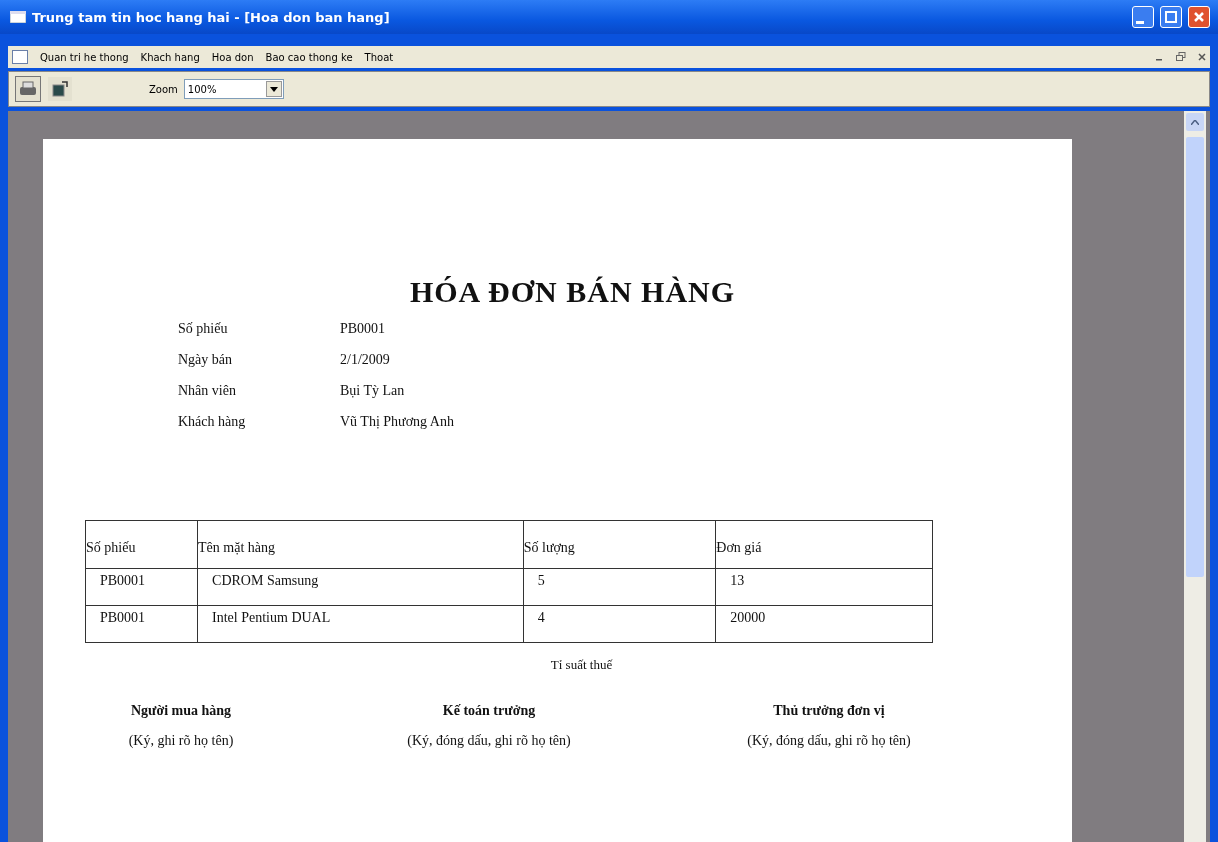 The image size is (1218, 842). I want to click on window-icon, so click(18, 17).